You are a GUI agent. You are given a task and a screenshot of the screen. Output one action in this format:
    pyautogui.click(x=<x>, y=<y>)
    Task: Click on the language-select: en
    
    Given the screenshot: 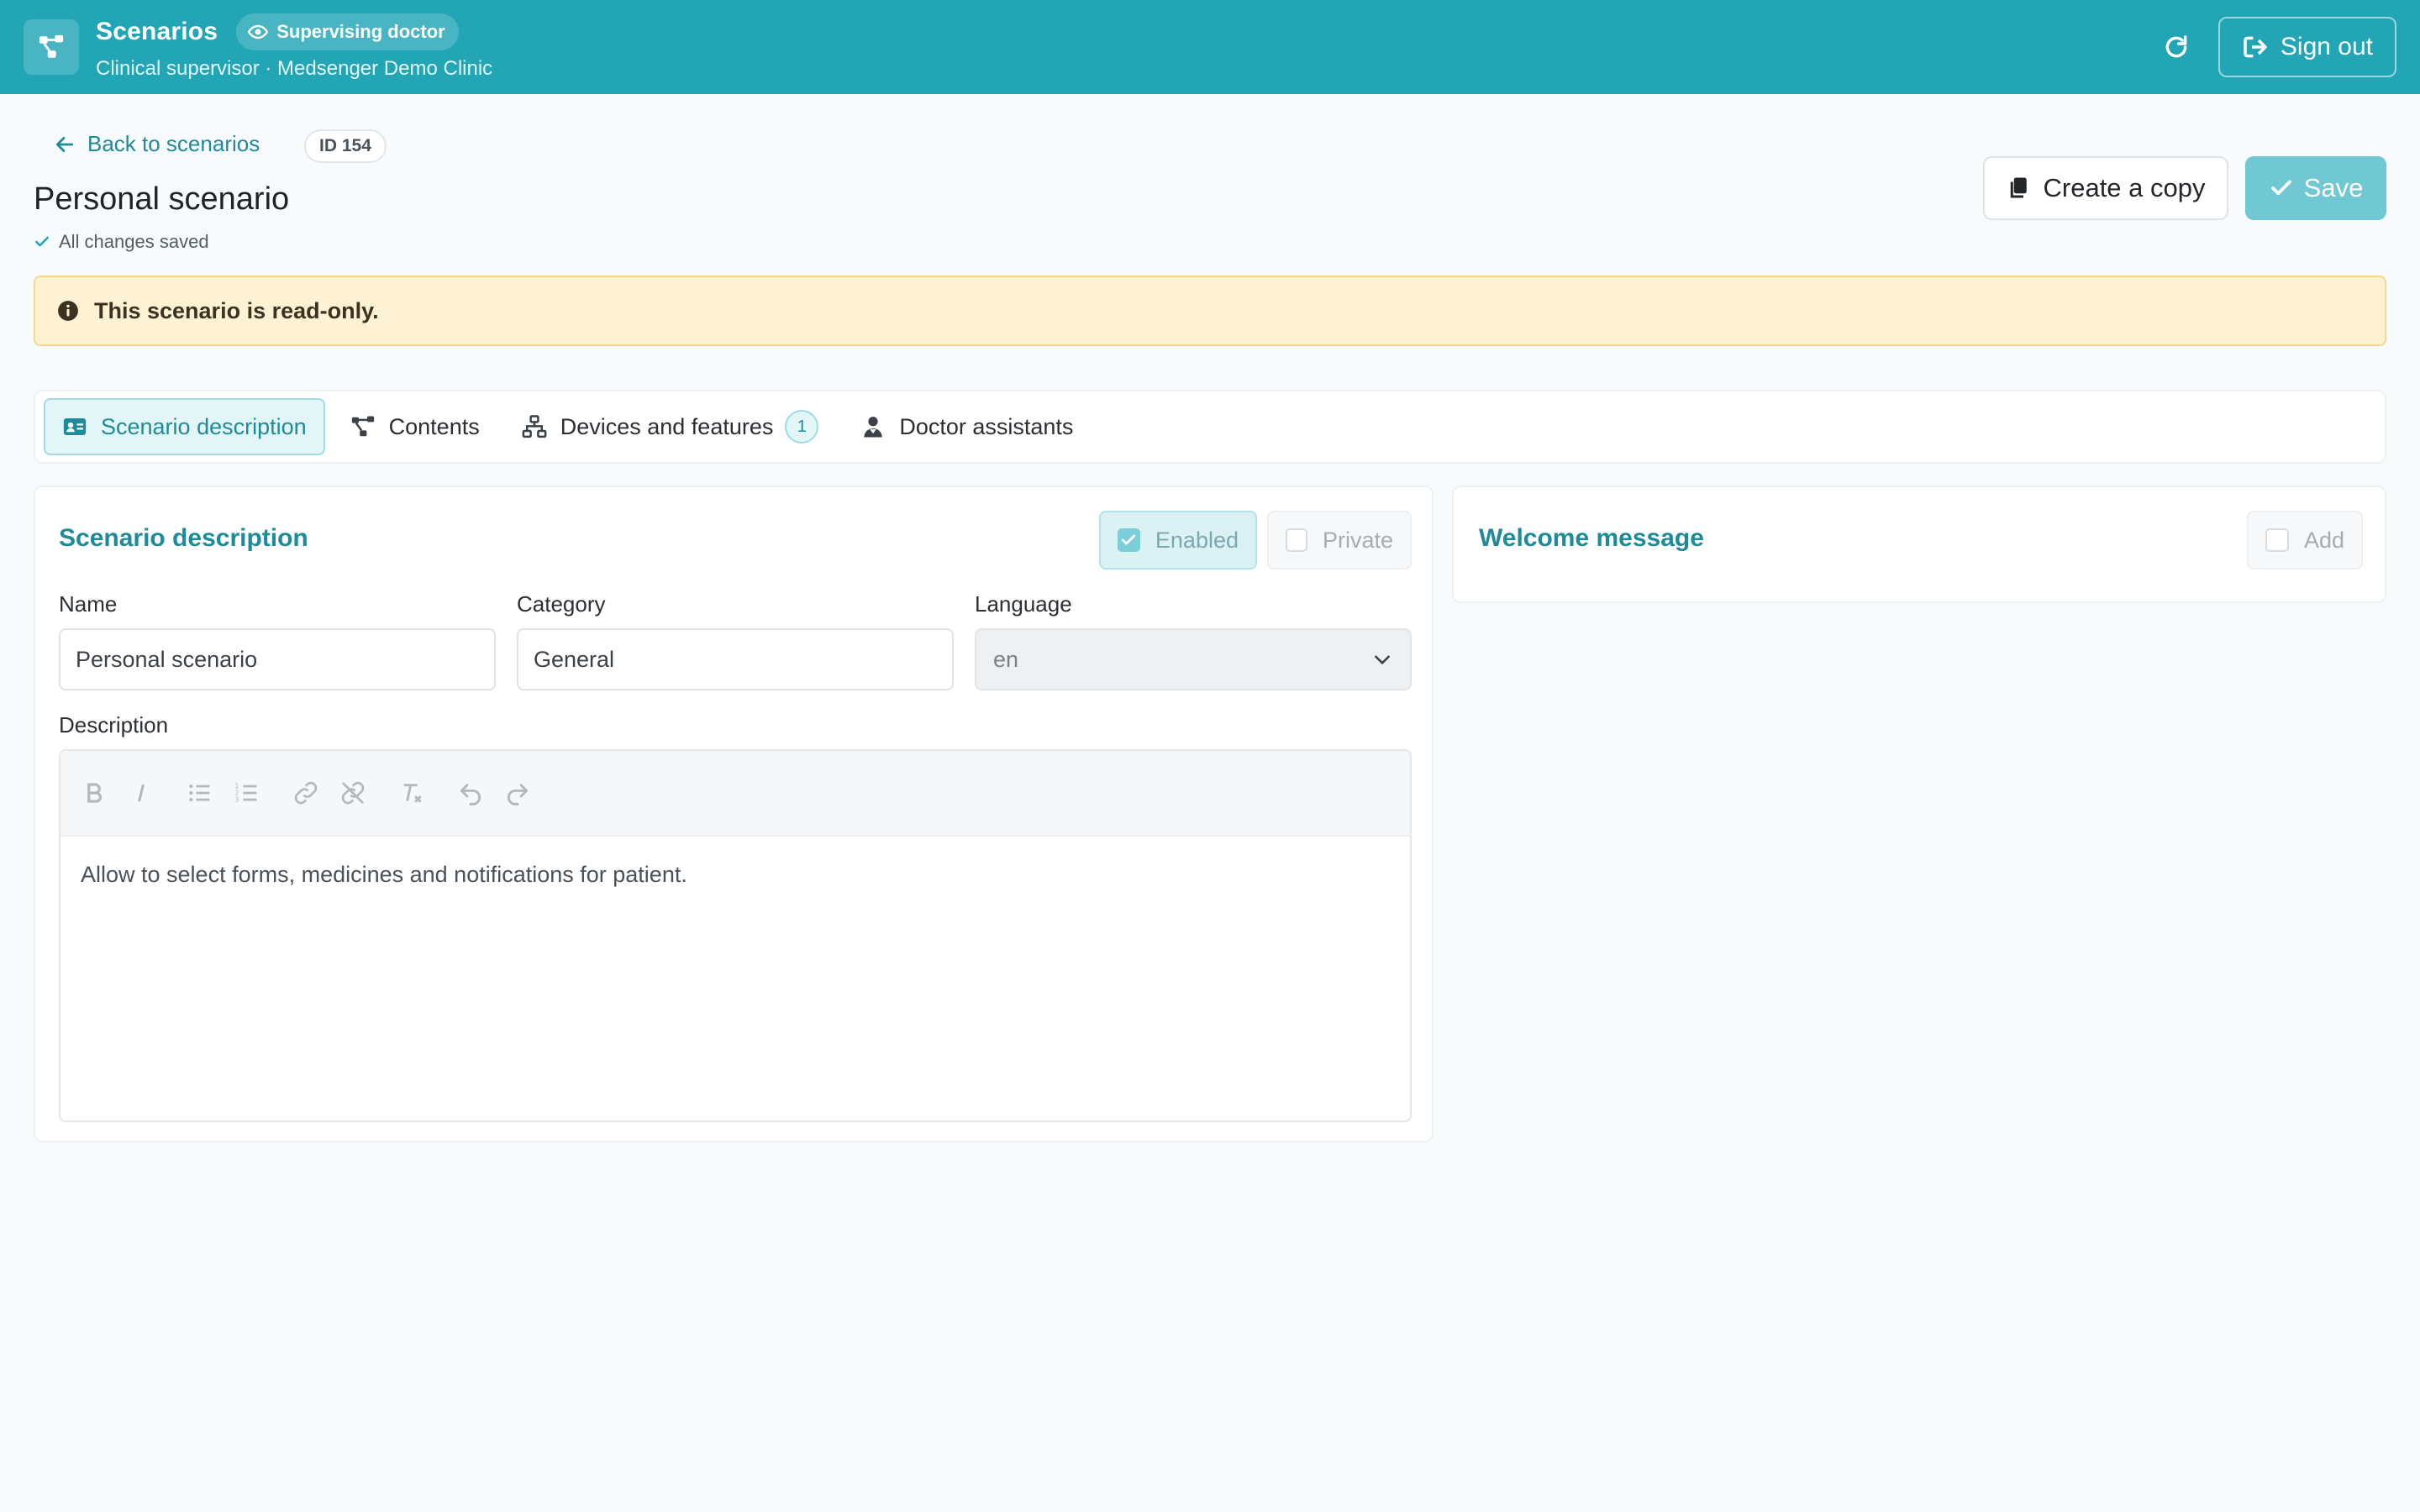 What is the action you would take?
    pyautogui.click(x=1194, y=659)
    